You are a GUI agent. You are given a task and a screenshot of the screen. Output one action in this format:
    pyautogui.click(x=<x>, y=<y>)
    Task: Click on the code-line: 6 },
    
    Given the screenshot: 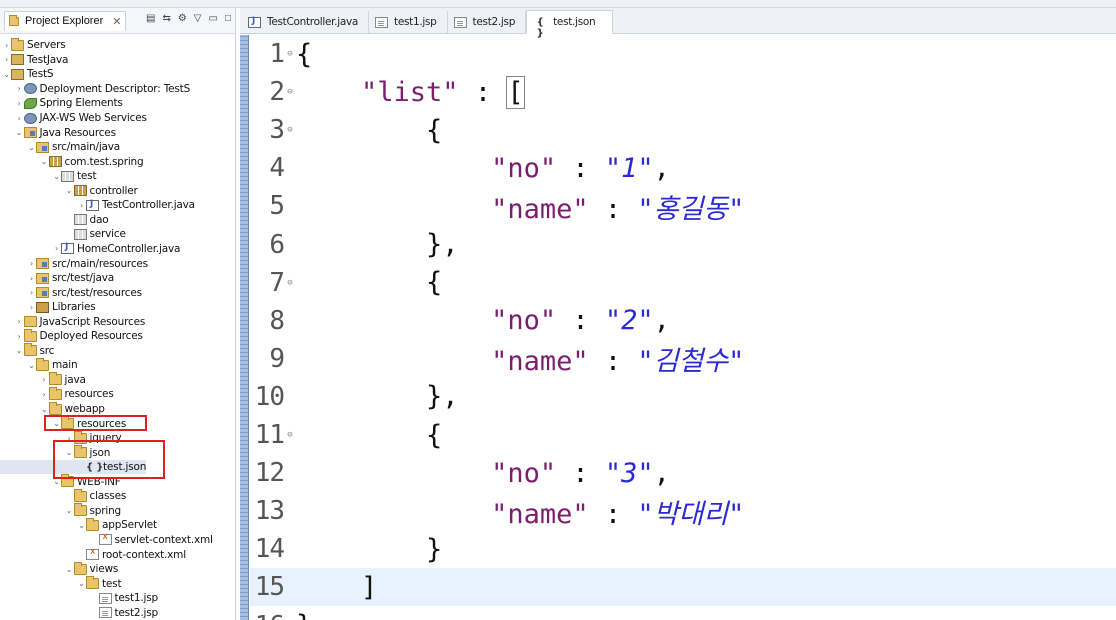 What is the action you would take?
    pyautogui.click(x=354, y=245)
    